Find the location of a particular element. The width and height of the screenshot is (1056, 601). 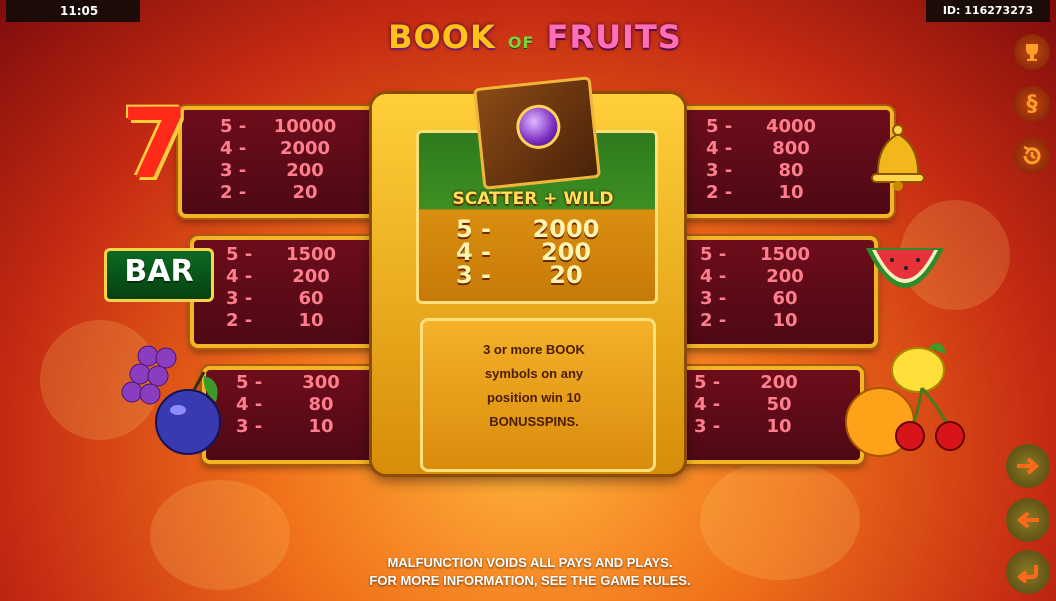

pay-row: 5 -4000 is located at coordinates (761, 126).